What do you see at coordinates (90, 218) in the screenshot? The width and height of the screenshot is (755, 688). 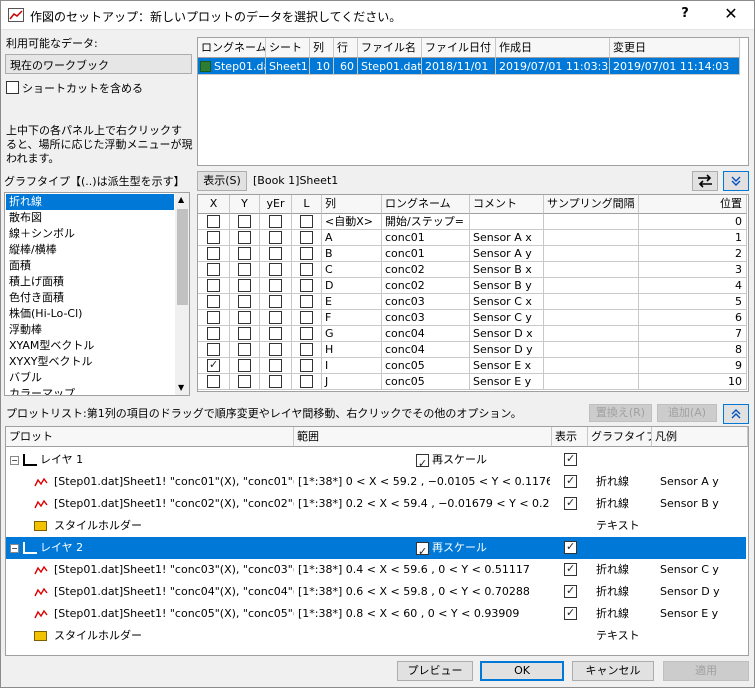 I see `graph-type-item: 散布図` at bounding box center [90, 218].